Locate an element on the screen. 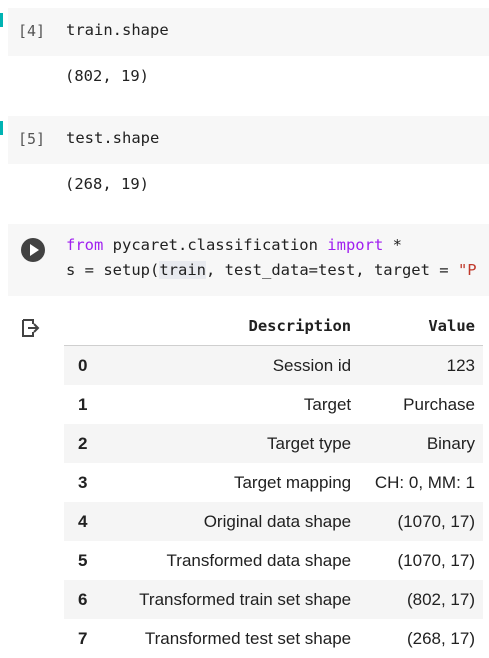 Image resolution: width=489 pixels, height=658 pixels. row-index: 4 is located at coordinates (90, 521).